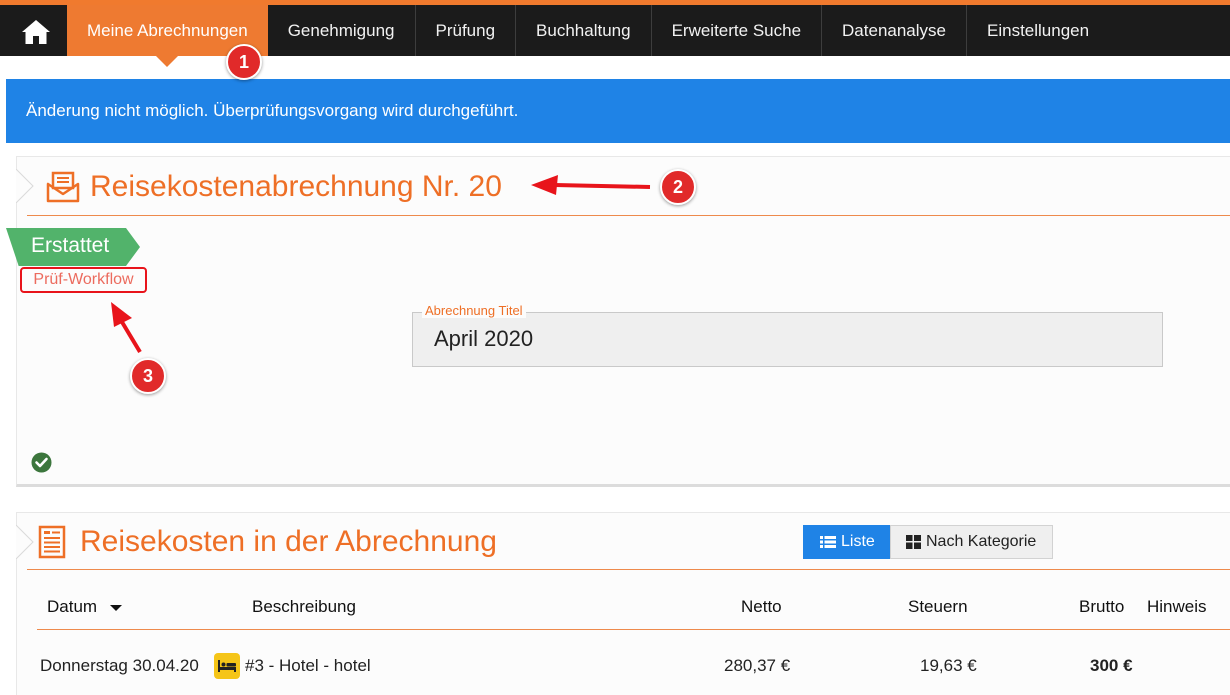 This screenshot has width=1230, height=695. Describe the element at coordinates (678, 187) in the screenshot. I see `annotation-badge-2: 2` at that location.